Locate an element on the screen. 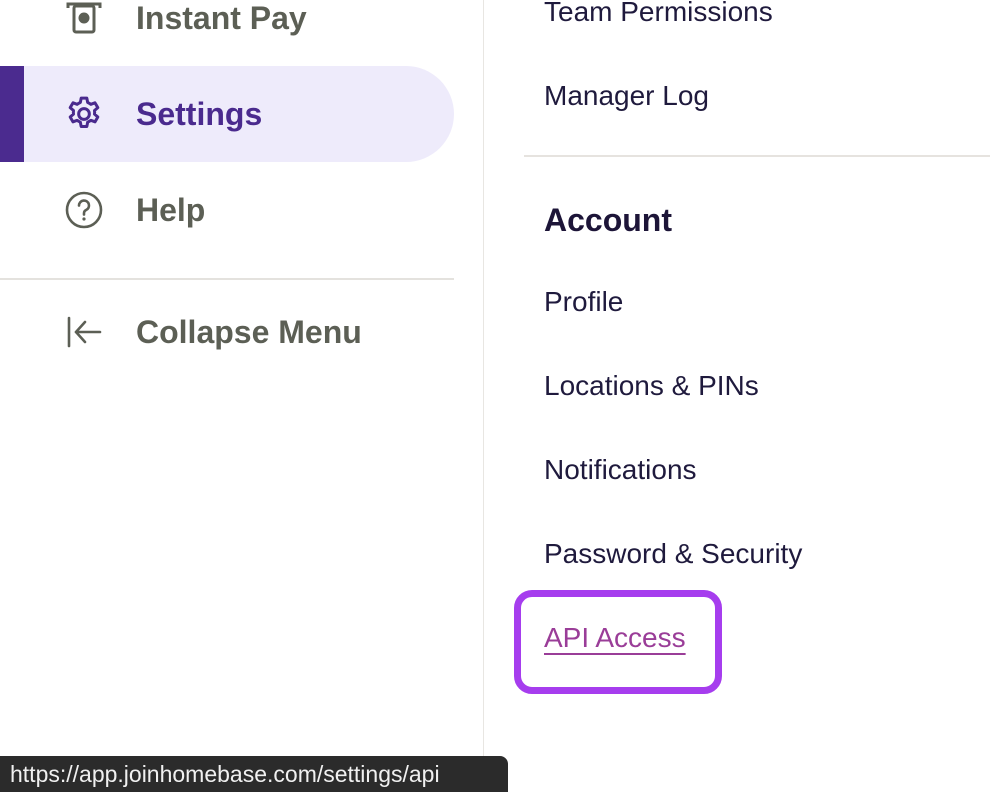 This screenshot has height=792, width=990. sidebar-item-instant-pay: Instant Pay is located at coordinates (227, 33).